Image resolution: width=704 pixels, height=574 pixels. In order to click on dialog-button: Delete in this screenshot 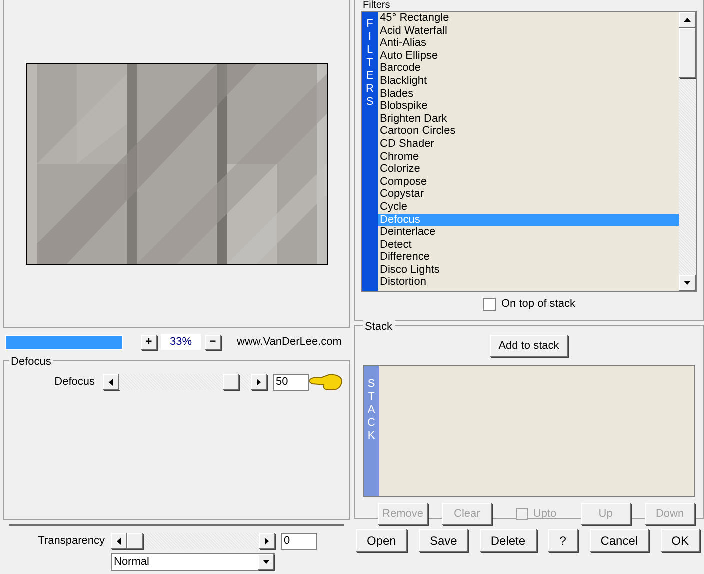, I will do `click(508, 540)`.